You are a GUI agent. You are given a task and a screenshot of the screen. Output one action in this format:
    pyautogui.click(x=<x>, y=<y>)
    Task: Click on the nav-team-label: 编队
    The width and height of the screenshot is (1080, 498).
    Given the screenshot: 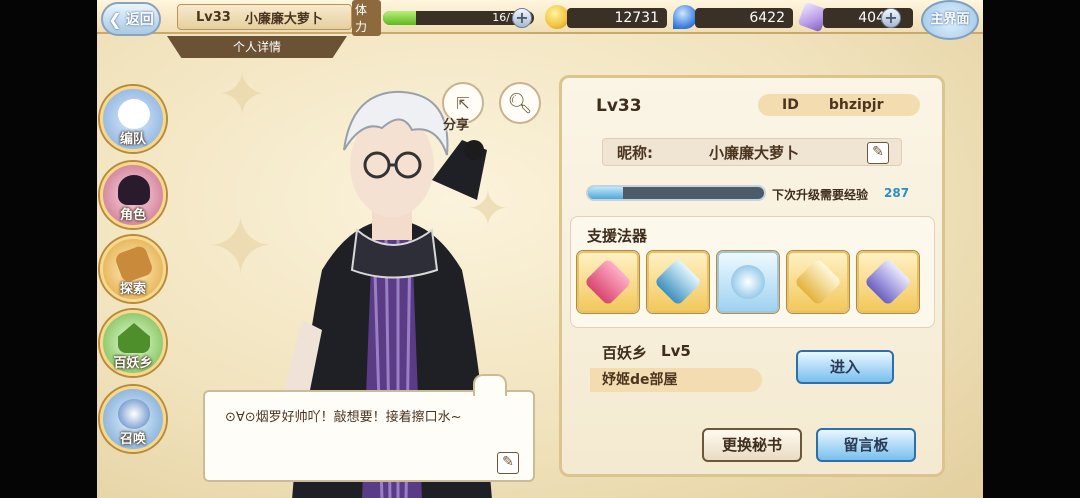 What is the action you would take?
    pyautogui.click(x=132, y=139)
    